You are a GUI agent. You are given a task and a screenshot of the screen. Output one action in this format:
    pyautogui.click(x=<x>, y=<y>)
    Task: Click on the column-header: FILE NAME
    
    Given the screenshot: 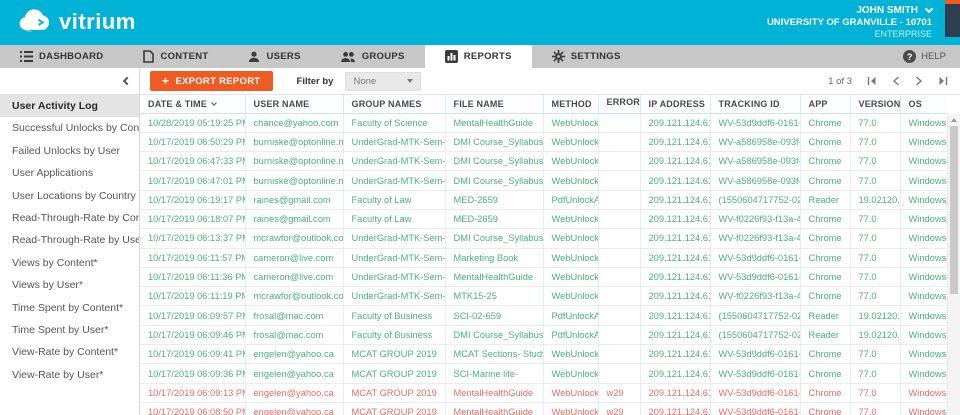 What is the action you would take?
    pyautogui.click(x=494, y=104)
    